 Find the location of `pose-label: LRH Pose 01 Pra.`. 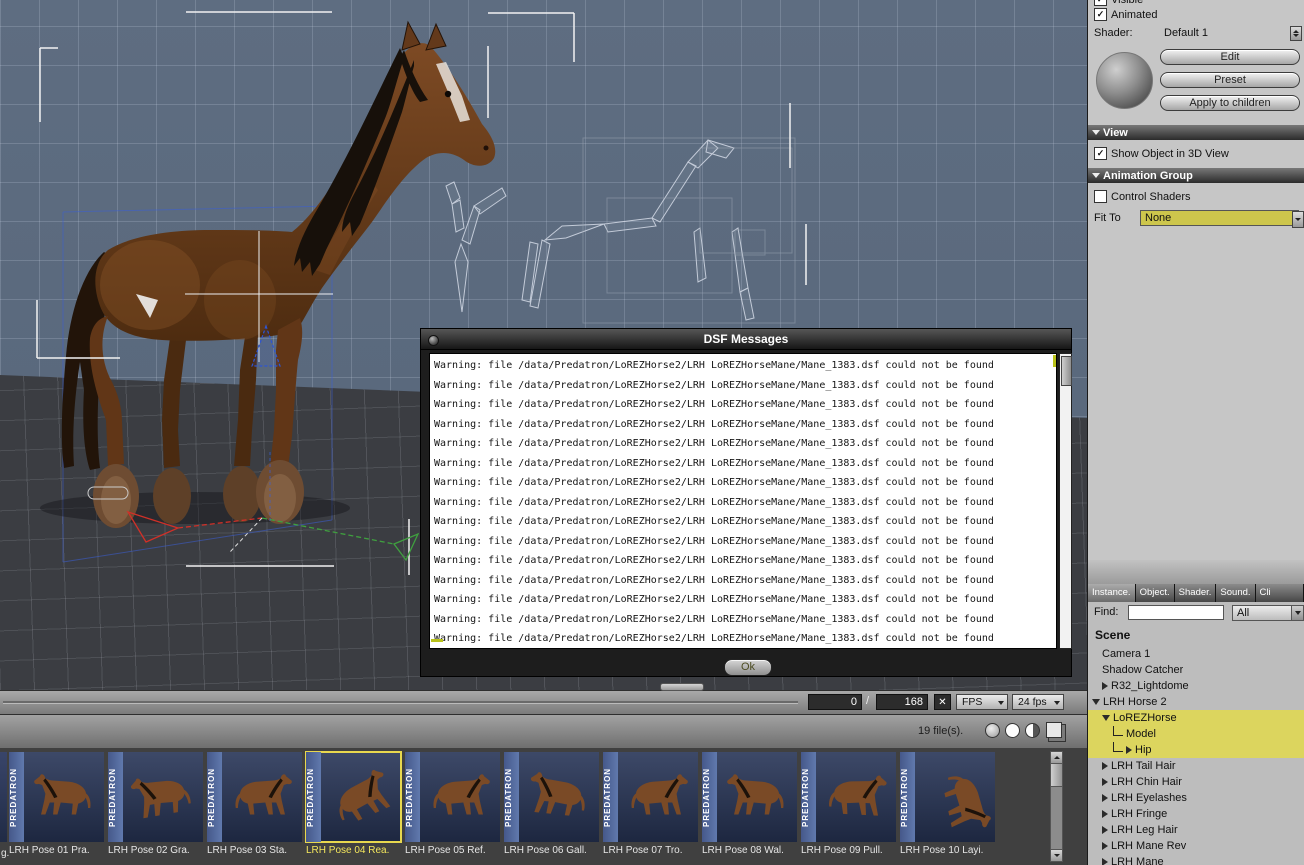

pose-label: LRH Pose 01 Pra. is located at coordinates (57, 850).